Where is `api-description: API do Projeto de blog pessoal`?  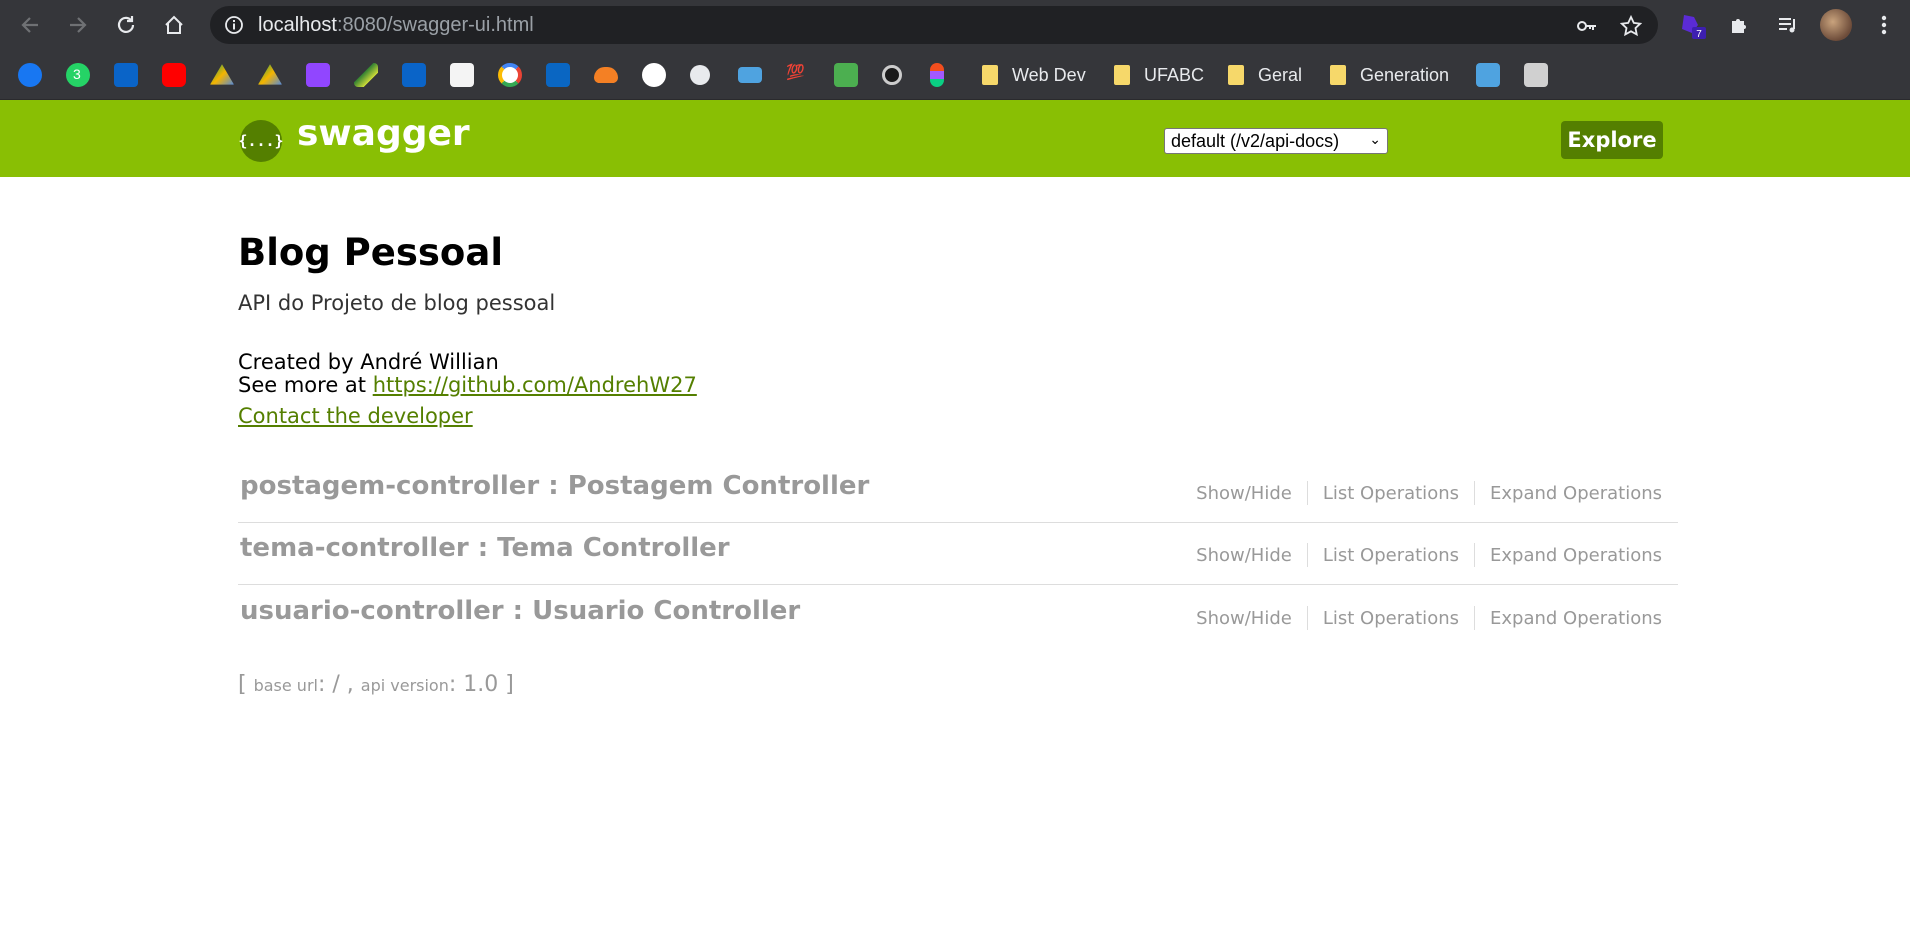
api-description: API do Projeto de blog pessoal is located at coordinates (397, 303).